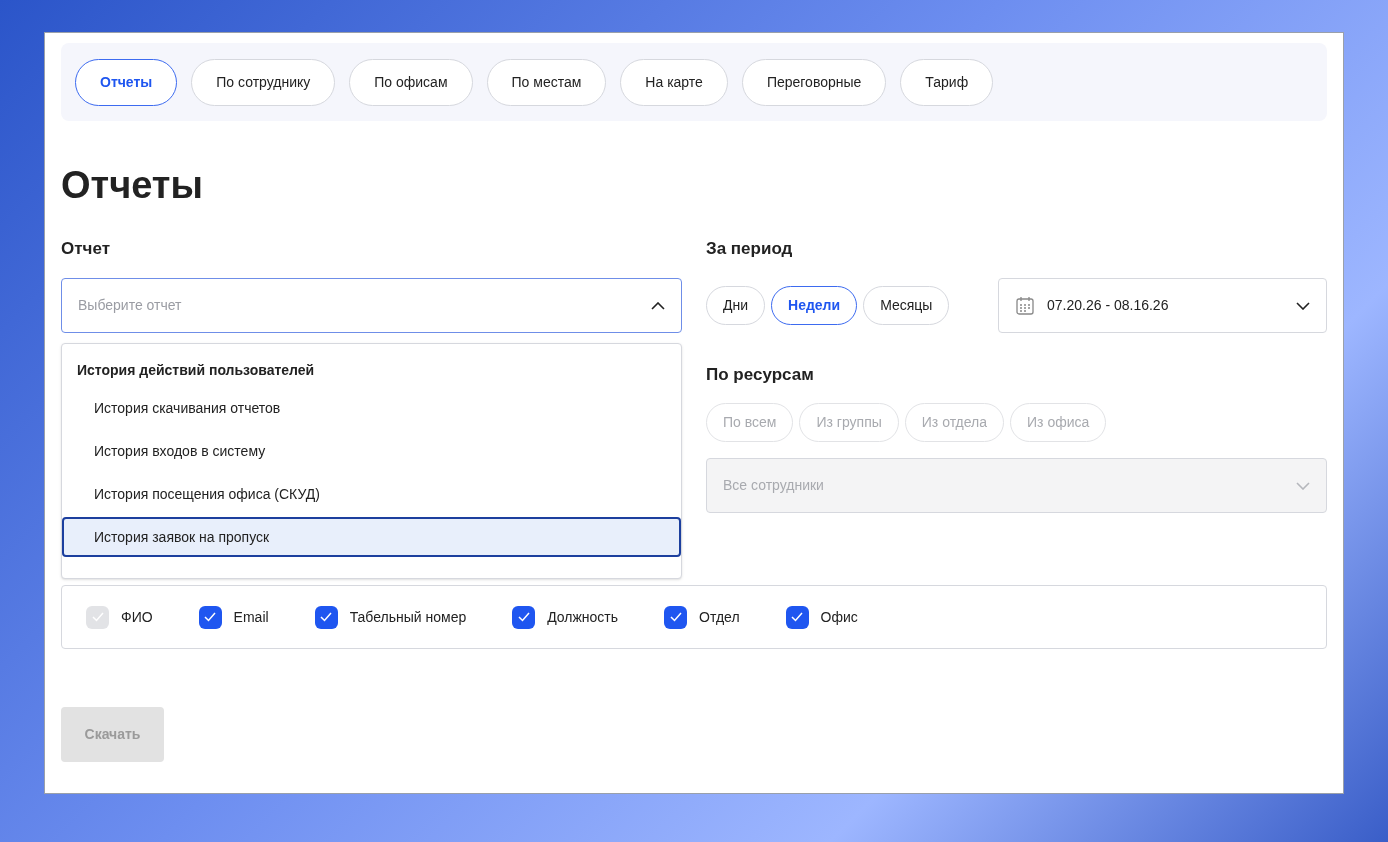  Describe the element at coordinates (814, 82) in the screenshot. I see `tab: Переговорные` at that location.